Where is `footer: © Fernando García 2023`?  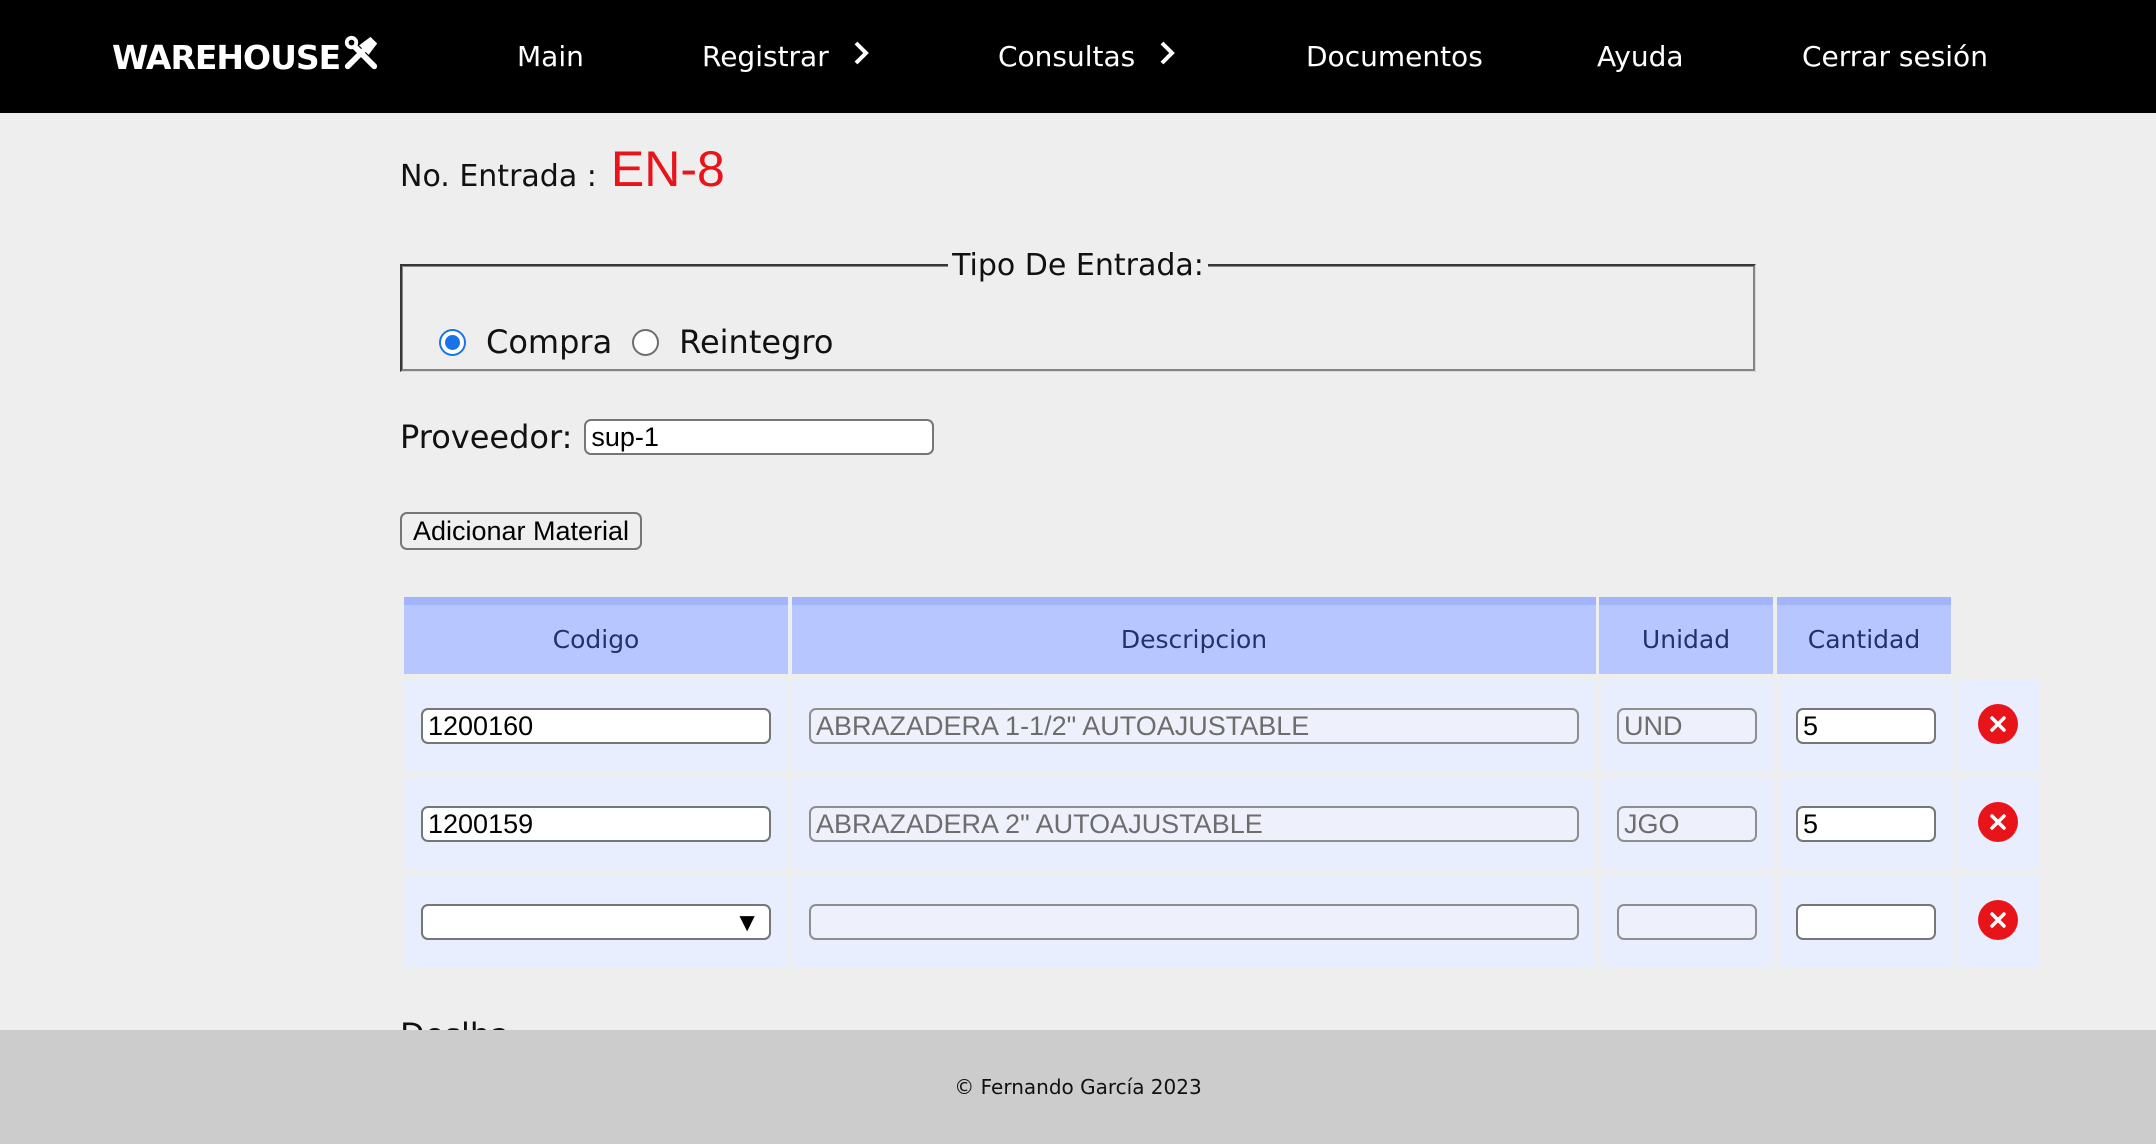 footer: © Fernando García 2023 is located at coordinates (1078, 1087).